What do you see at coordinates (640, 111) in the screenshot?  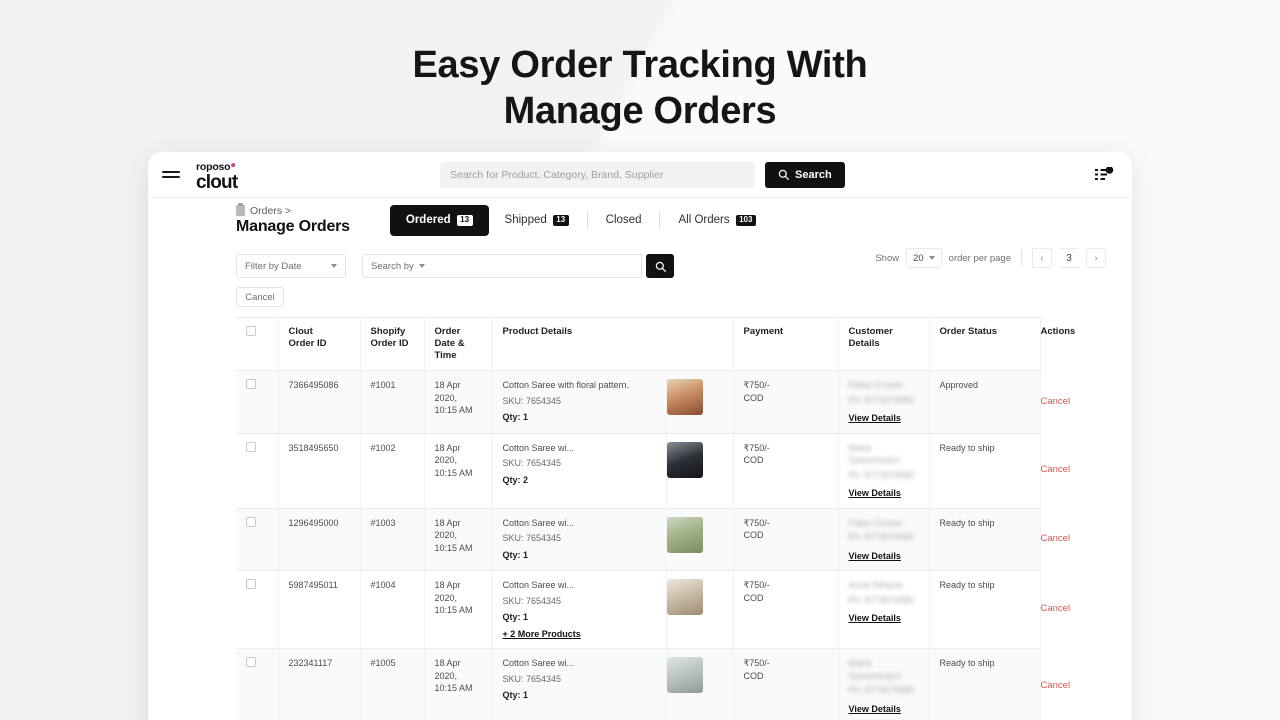 I see `hero-title-line2: Manage Orders` at bounding box center [640, 111].